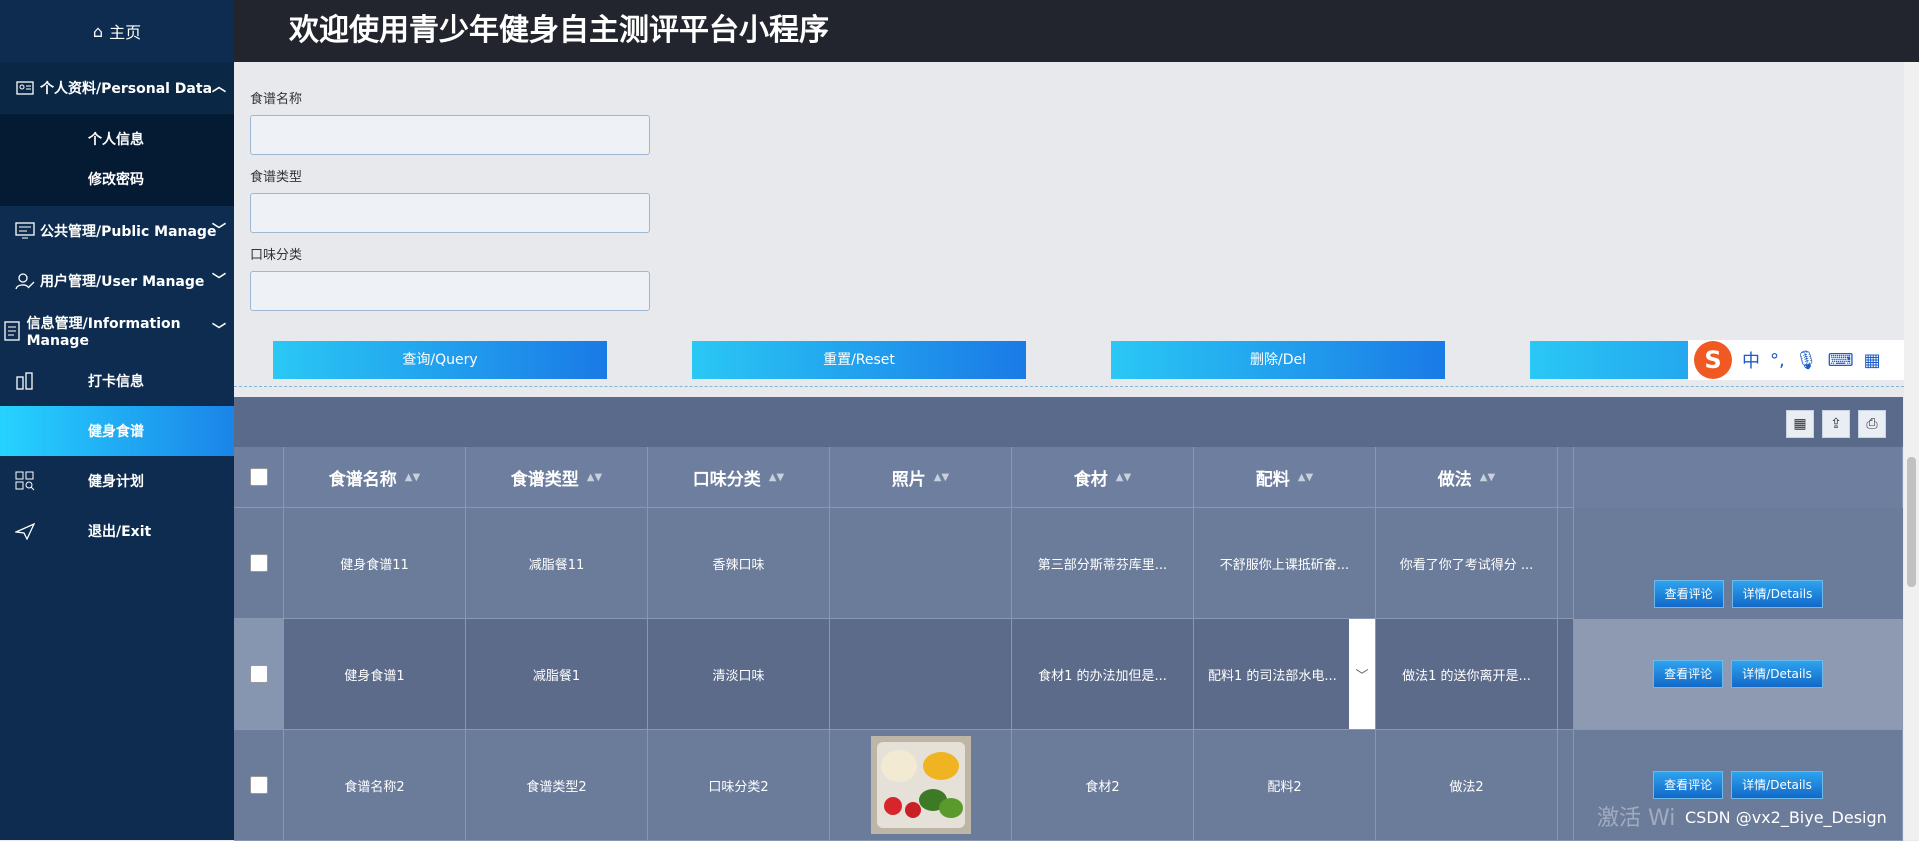 The width and height of the screenshot is (1919, 841). What do you see at coordinates (440, 360) in the screenshot?
I see `query-button: 查询/Query` at bounding box center [440, 360].